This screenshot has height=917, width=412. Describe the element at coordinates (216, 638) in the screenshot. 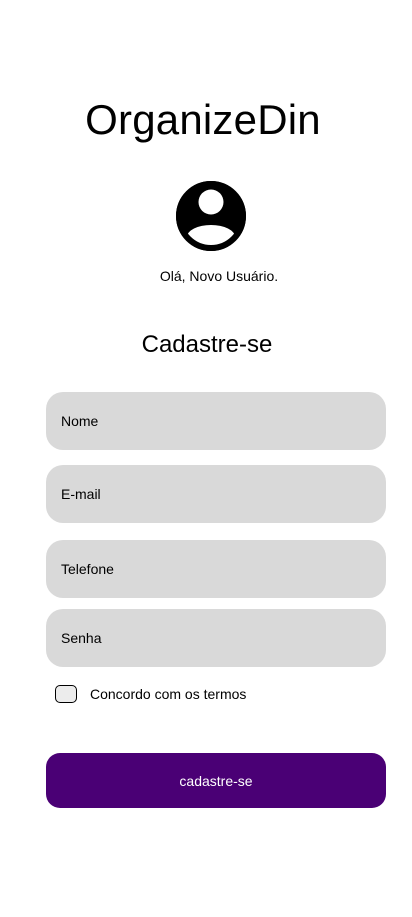

I see `password-field` at that location.